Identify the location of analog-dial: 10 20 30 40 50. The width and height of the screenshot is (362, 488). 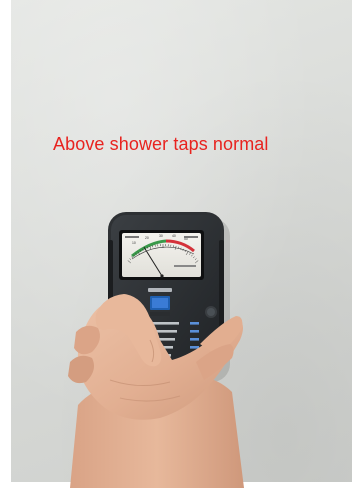
(161, 255).